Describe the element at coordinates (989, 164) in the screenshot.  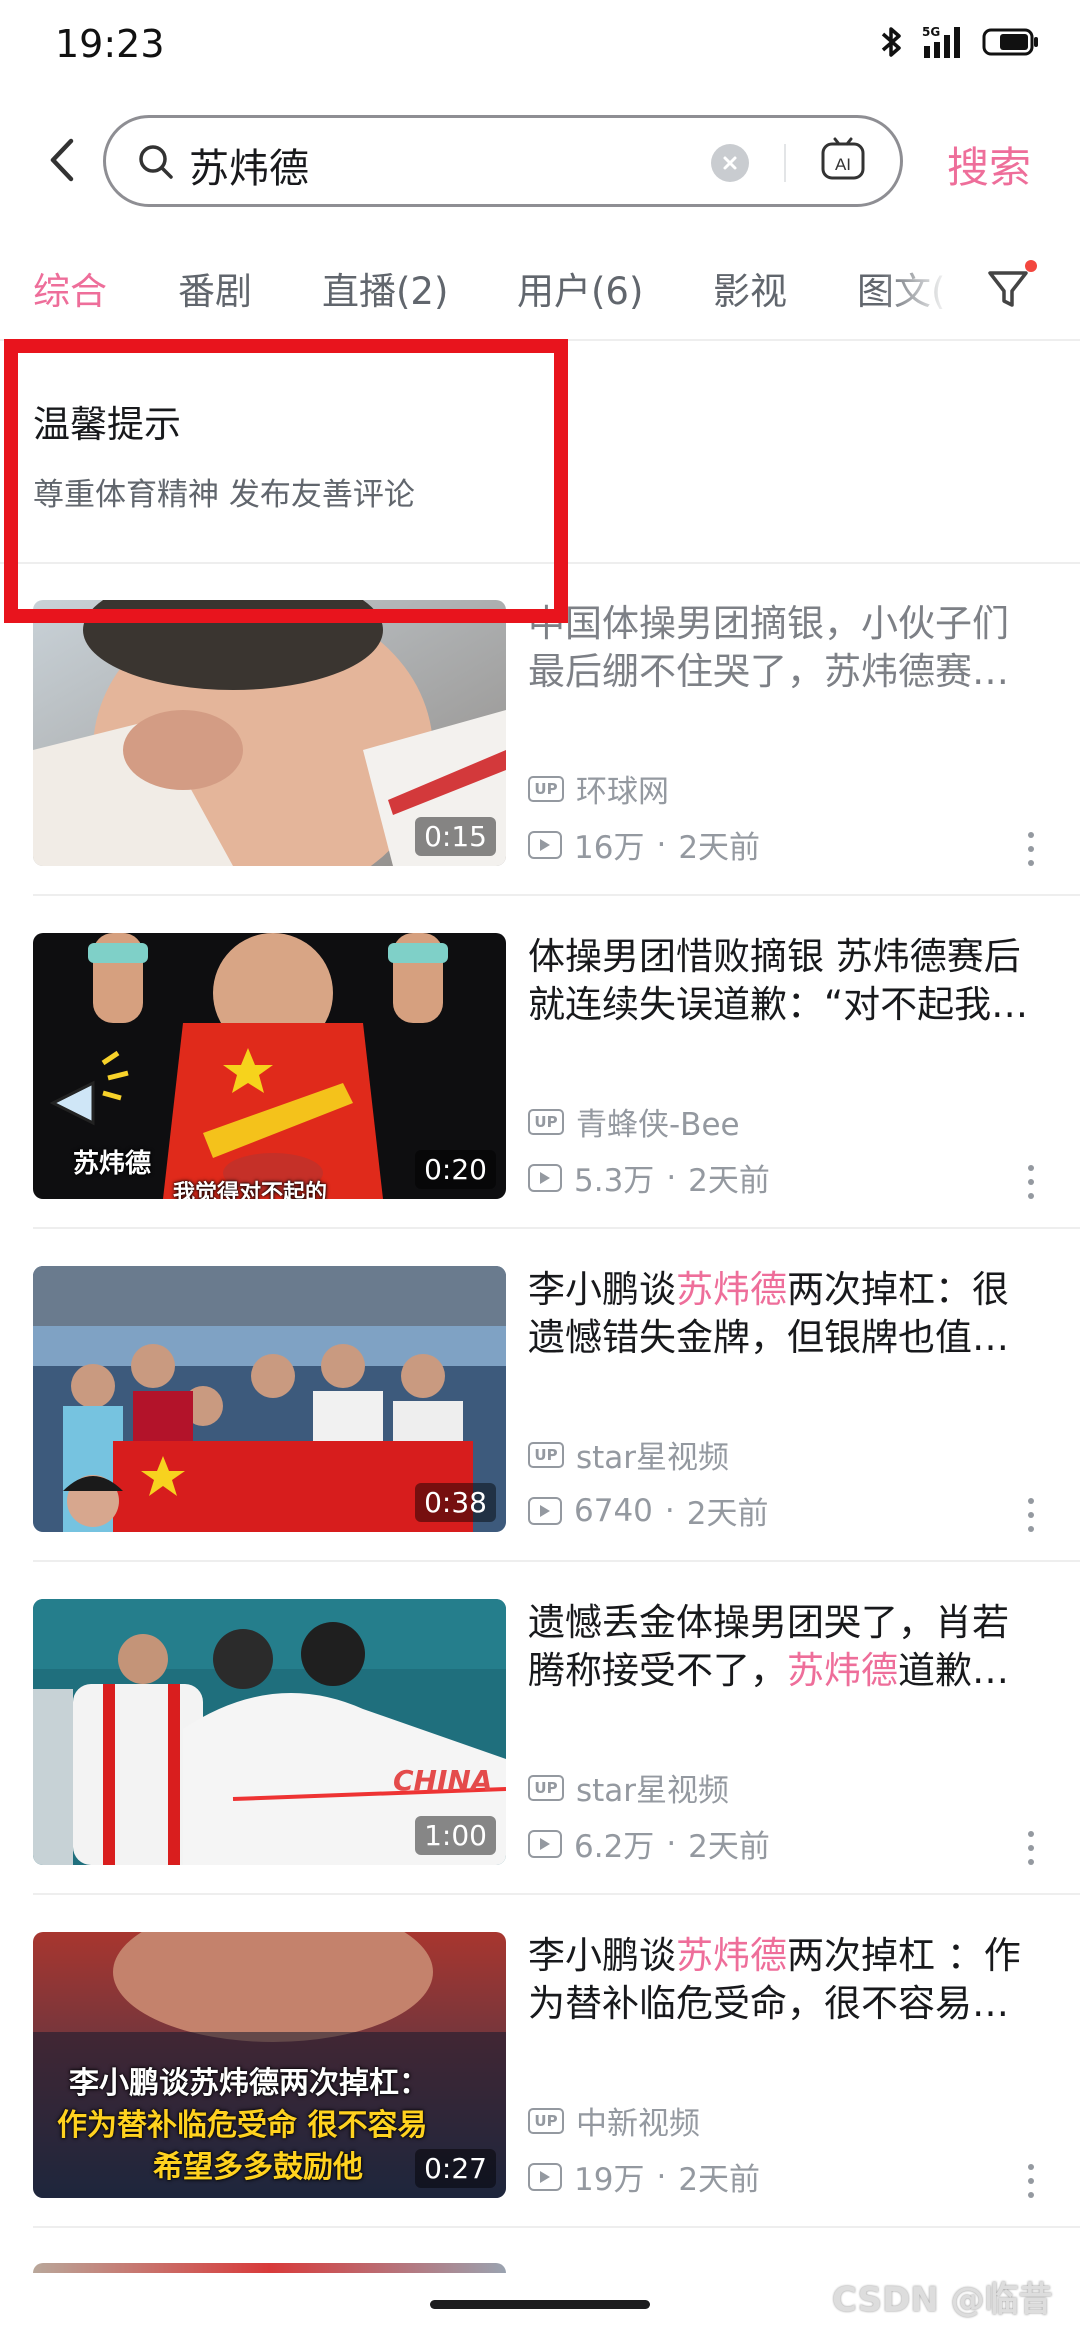
I see `search-submit-button: 搜索` at that location.